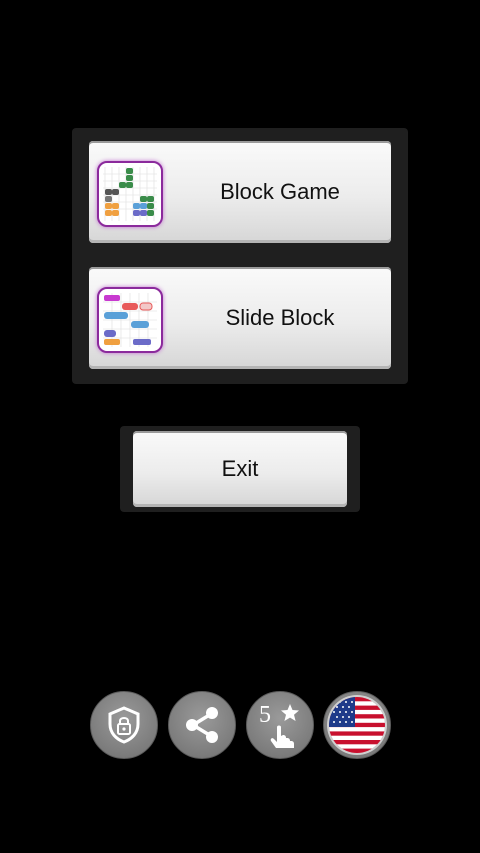  I want to click on share-button, so click(202, 725).